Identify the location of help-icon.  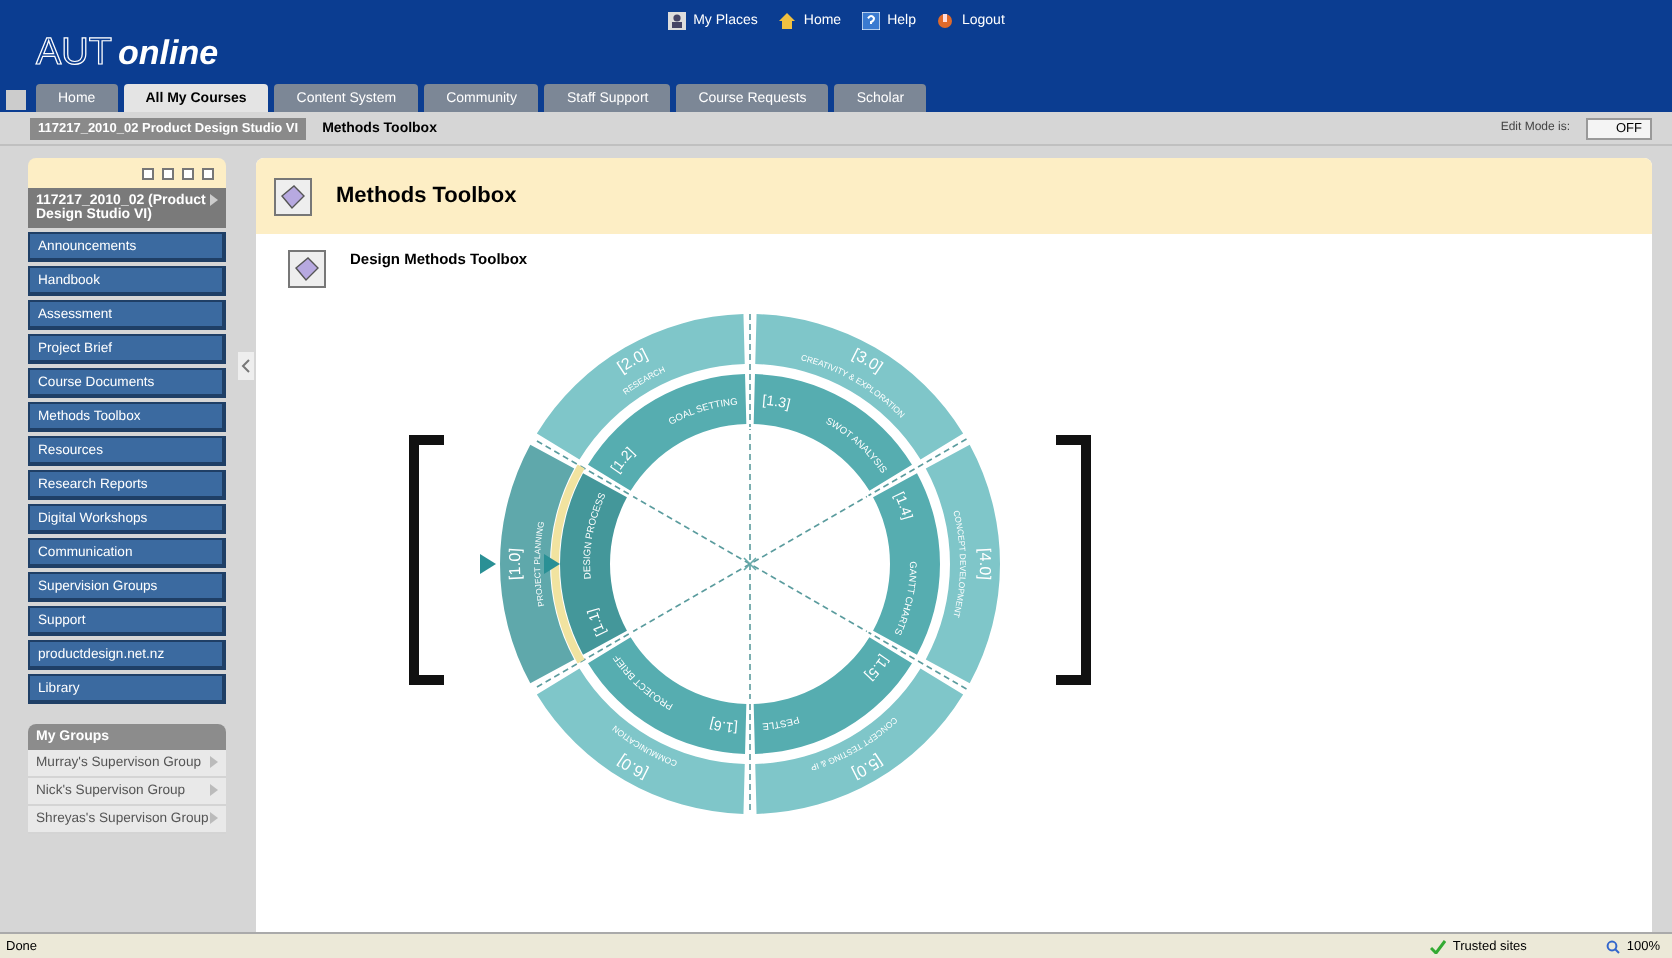
(870, 20).